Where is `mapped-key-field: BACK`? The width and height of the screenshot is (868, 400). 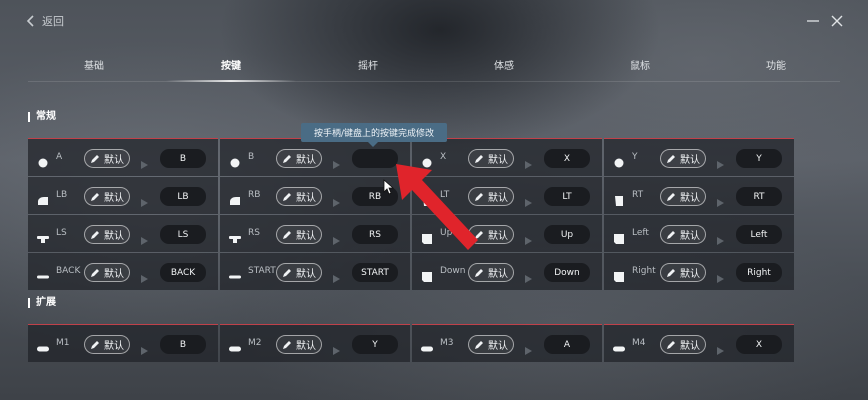 mapped-key-field: BACK is located at coordinates (183, 272).